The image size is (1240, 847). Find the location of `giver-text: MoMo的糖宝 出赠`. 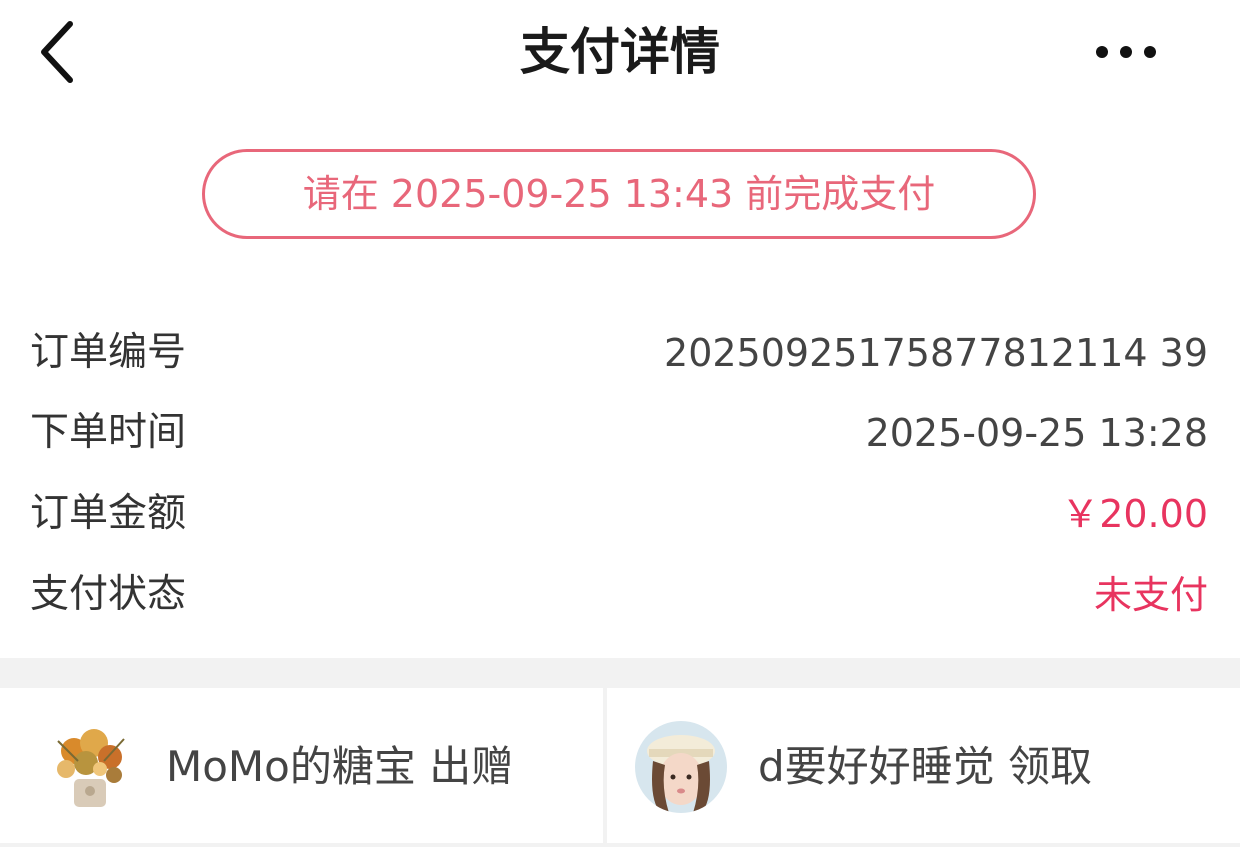

giver-text: MoMo的糖宝 出赠 is located at coordinates (340, 766).